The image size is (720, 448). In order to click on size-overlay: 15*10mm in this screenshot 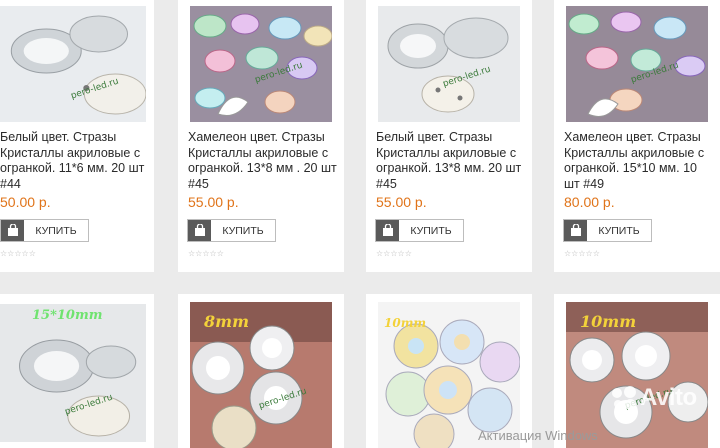, I will do `click(67, 315)`.